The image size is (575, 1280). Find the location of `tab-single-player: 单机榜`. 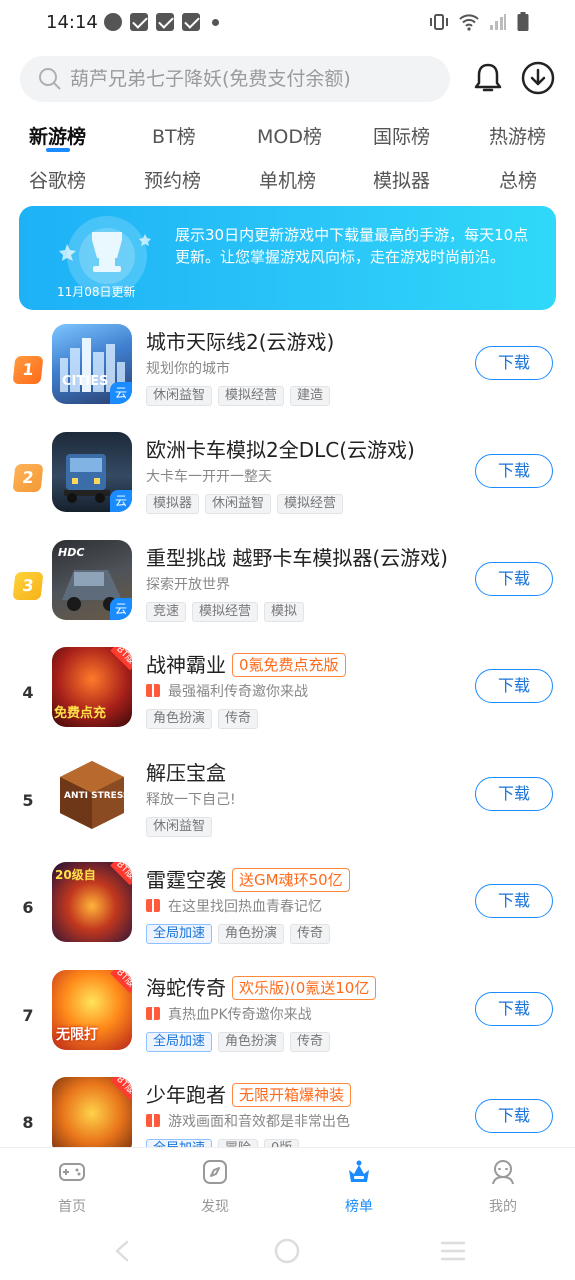

tab-single-player: 单机榜 is located at coordinates (287, 179).